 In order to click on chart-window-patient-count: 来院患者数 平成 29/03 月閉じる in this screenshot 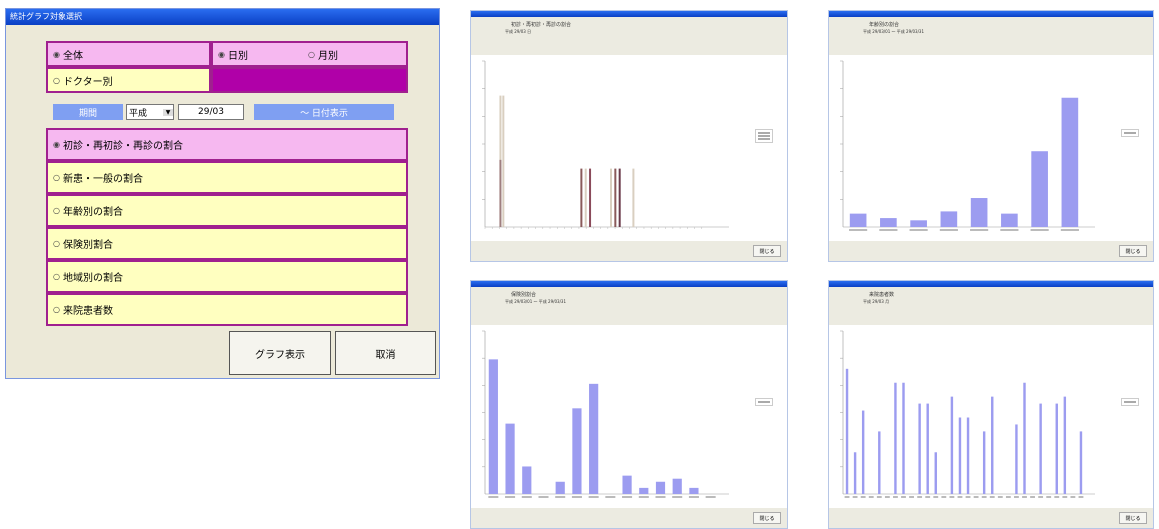, I will do `click(991, 404)`.